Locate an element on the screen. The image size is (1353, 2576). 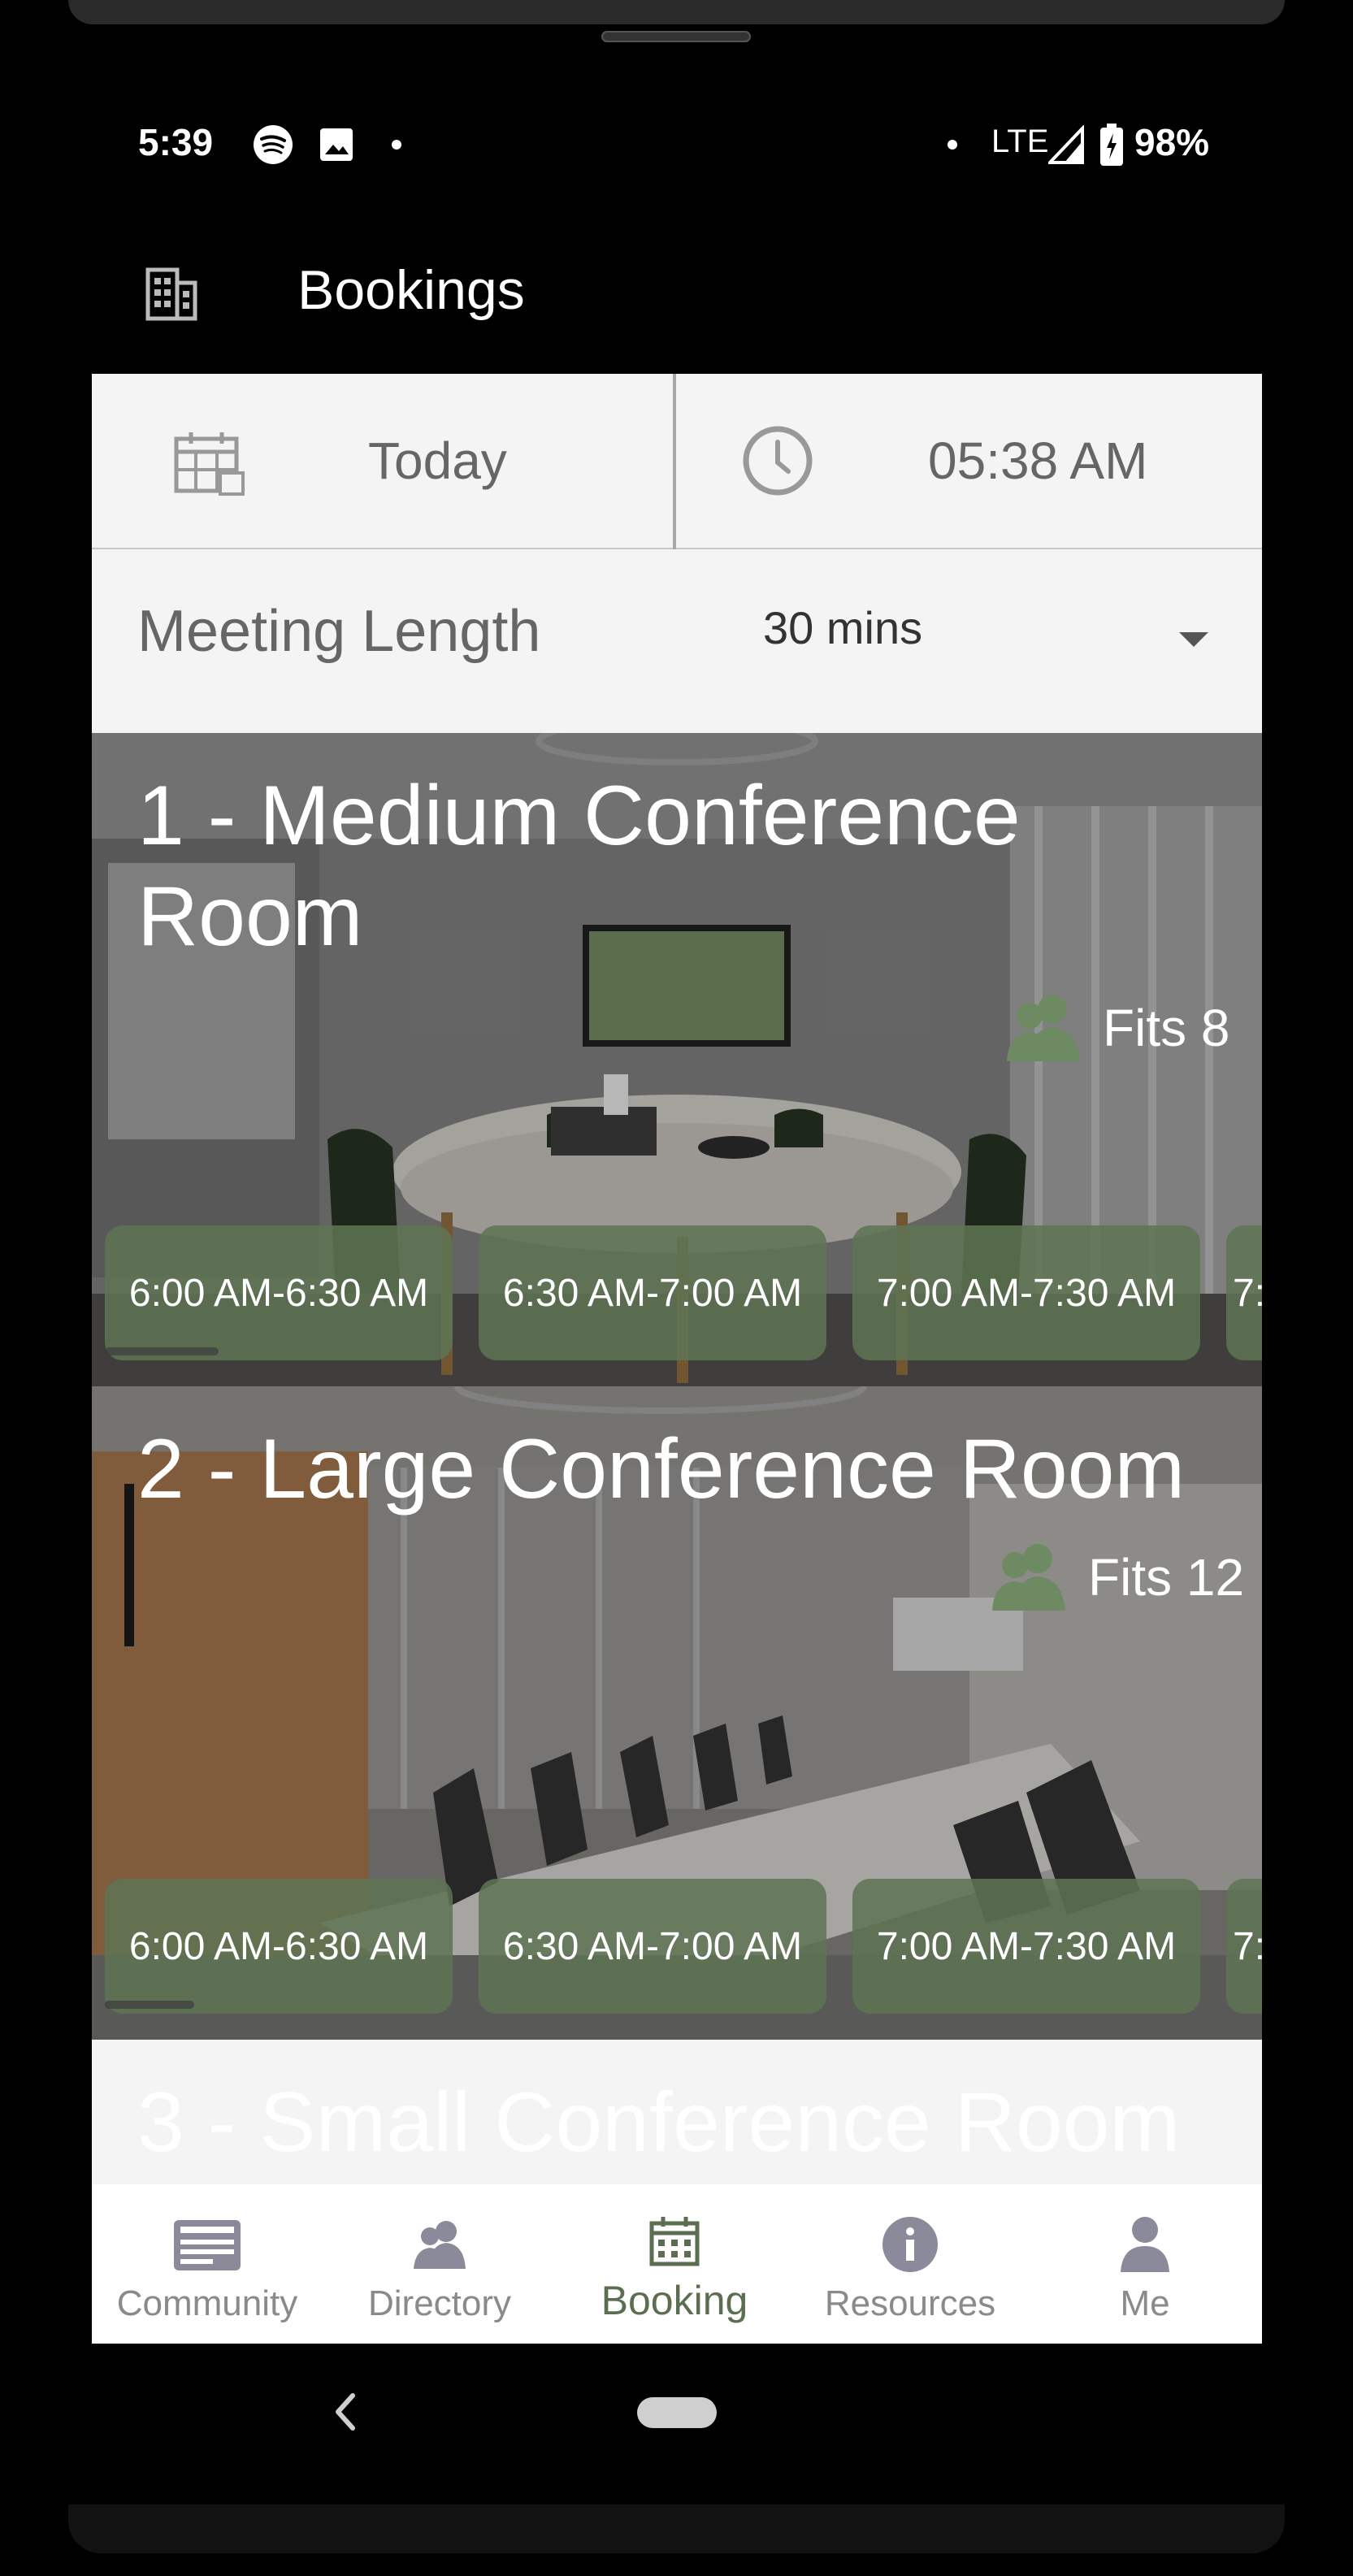
nav-item-resources: Resources is located at coordinates (910, 2264).